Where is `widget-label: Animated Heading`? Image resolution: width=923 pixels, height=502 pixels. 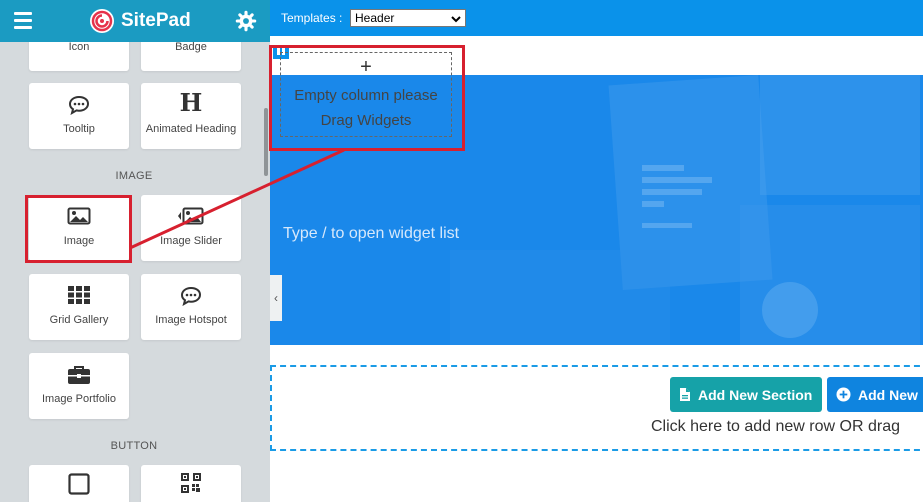 widget-label: Animated Heading is located at coordinates (191, 129).